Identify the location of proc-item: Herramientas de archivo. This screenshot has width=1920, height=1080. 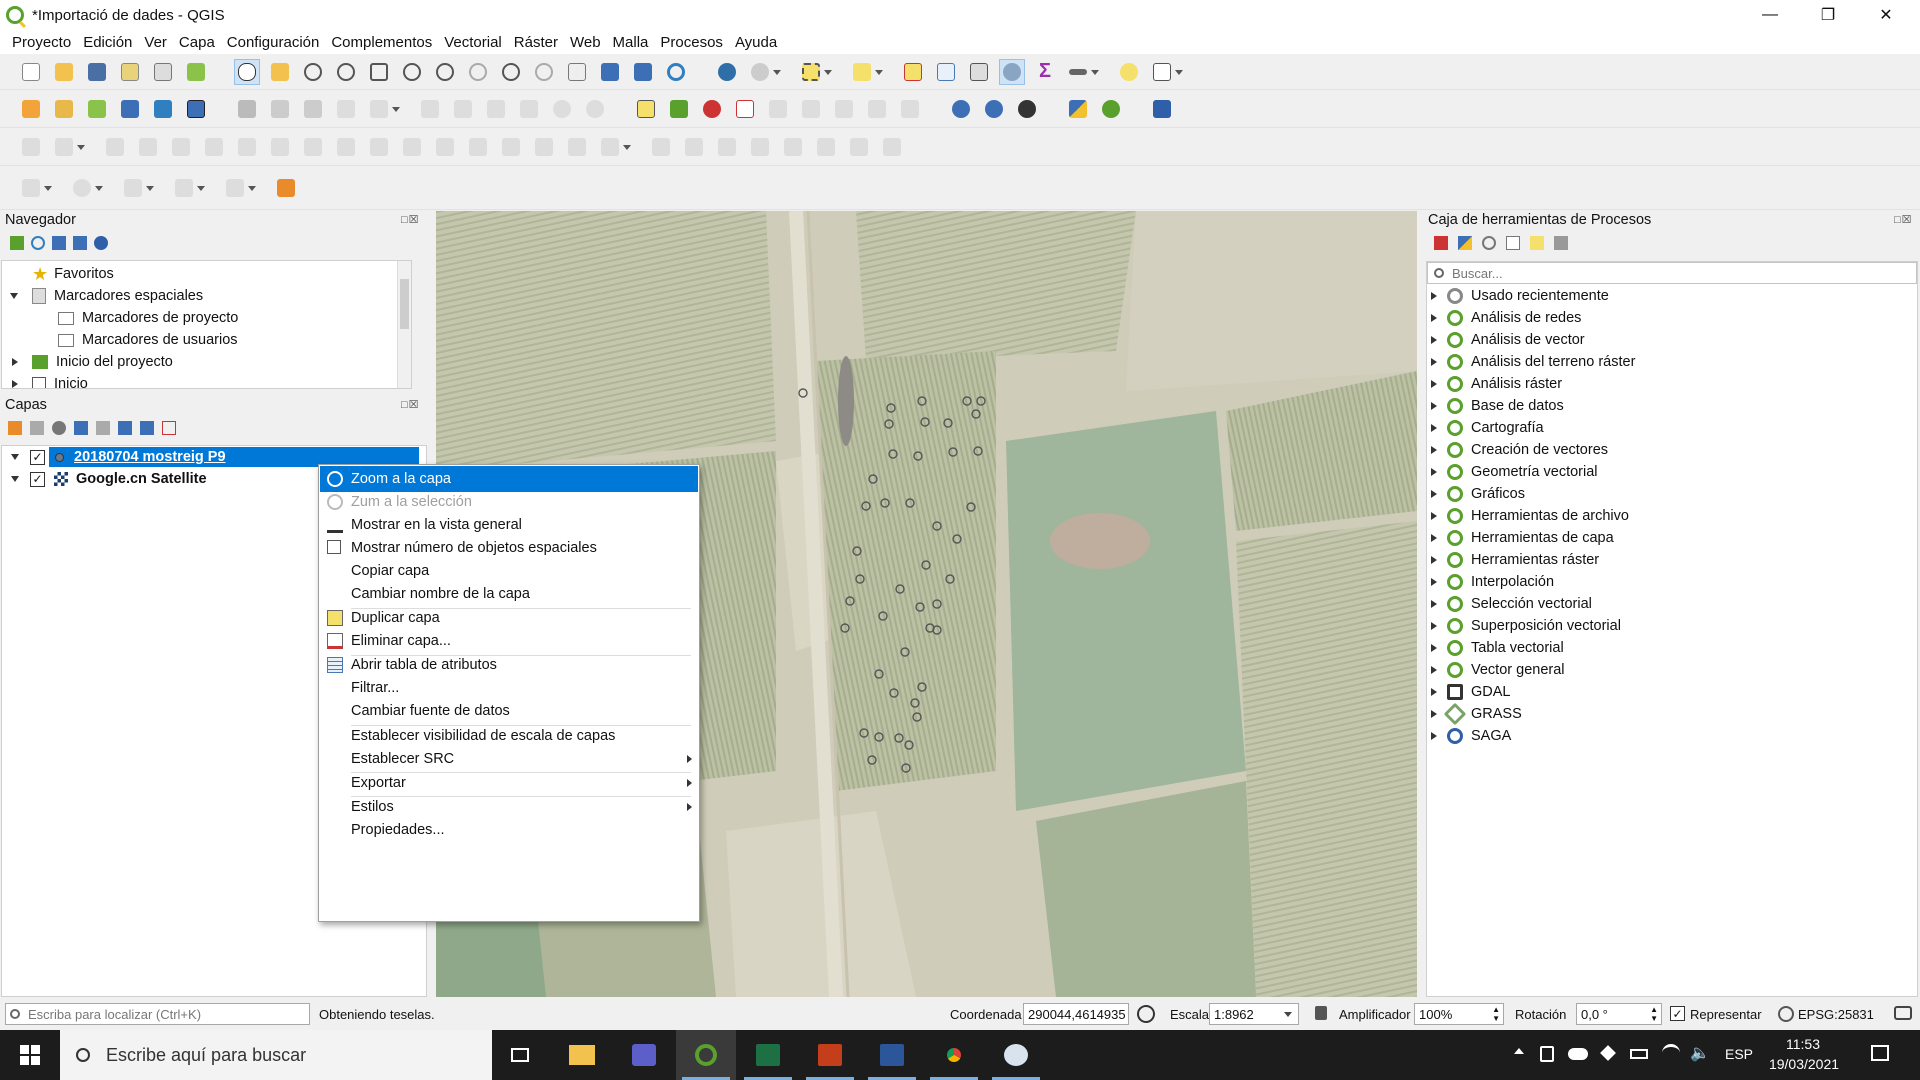
(1530, 516).